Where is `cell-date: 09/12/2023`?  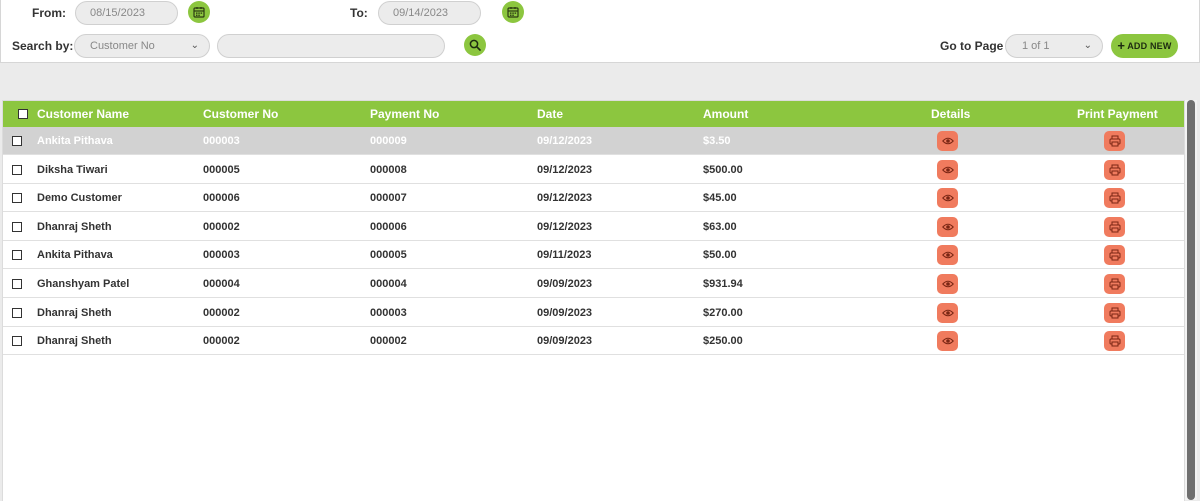 cell-date: 09/12/2023 is located at coordinates (565, 169).